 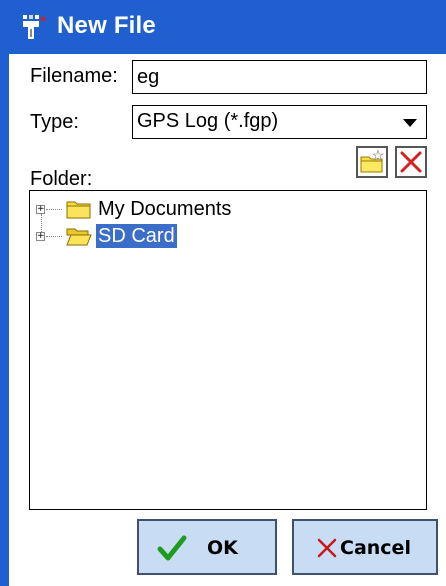 I want to click on delete-icon, so click(x=411, y=162).